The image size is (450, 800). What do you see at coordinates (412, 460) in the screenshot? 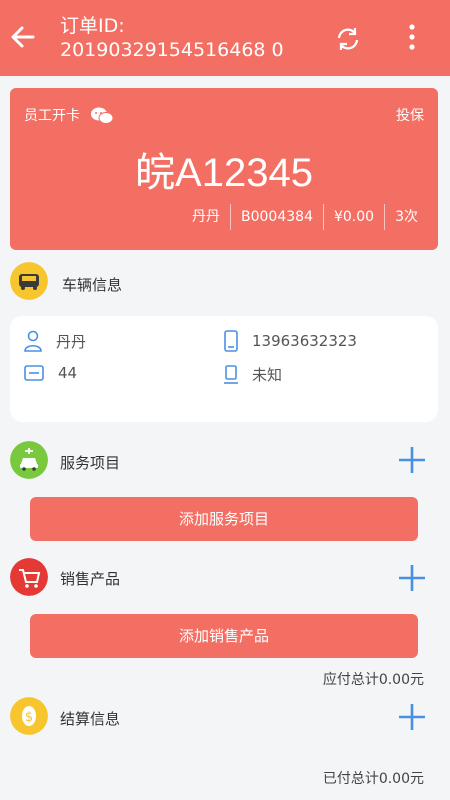
I see `add-service-plus-icon` at bounding box center [412, 460].